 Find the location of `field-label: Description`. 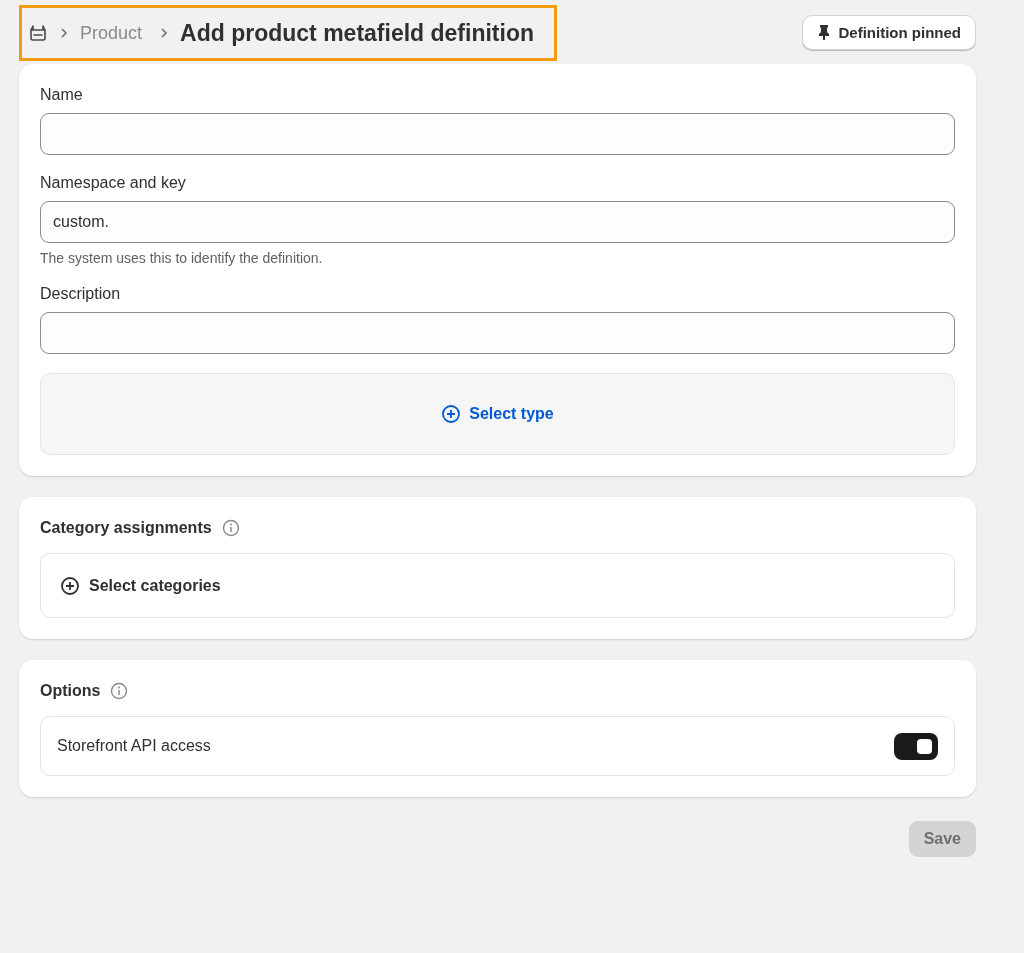

field-label: Description is located at coordinates (81, 294).